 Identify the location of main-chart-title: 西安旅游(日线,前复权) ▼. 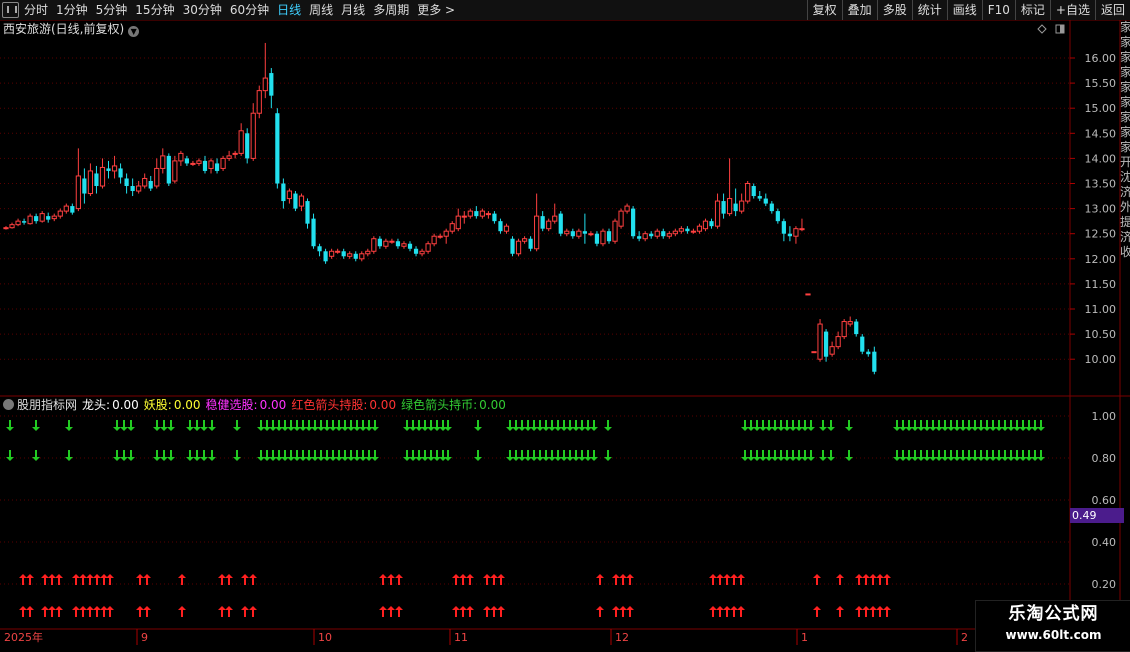
(71, 29).